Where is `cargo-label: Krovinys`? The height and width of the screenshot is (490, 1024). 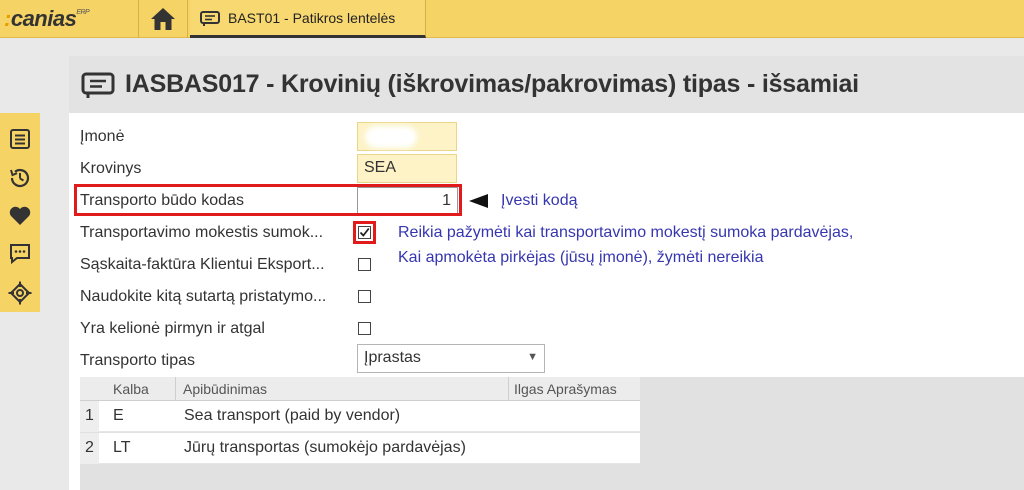
cargo-label: Krovinys is located at coordinates (111, 168).